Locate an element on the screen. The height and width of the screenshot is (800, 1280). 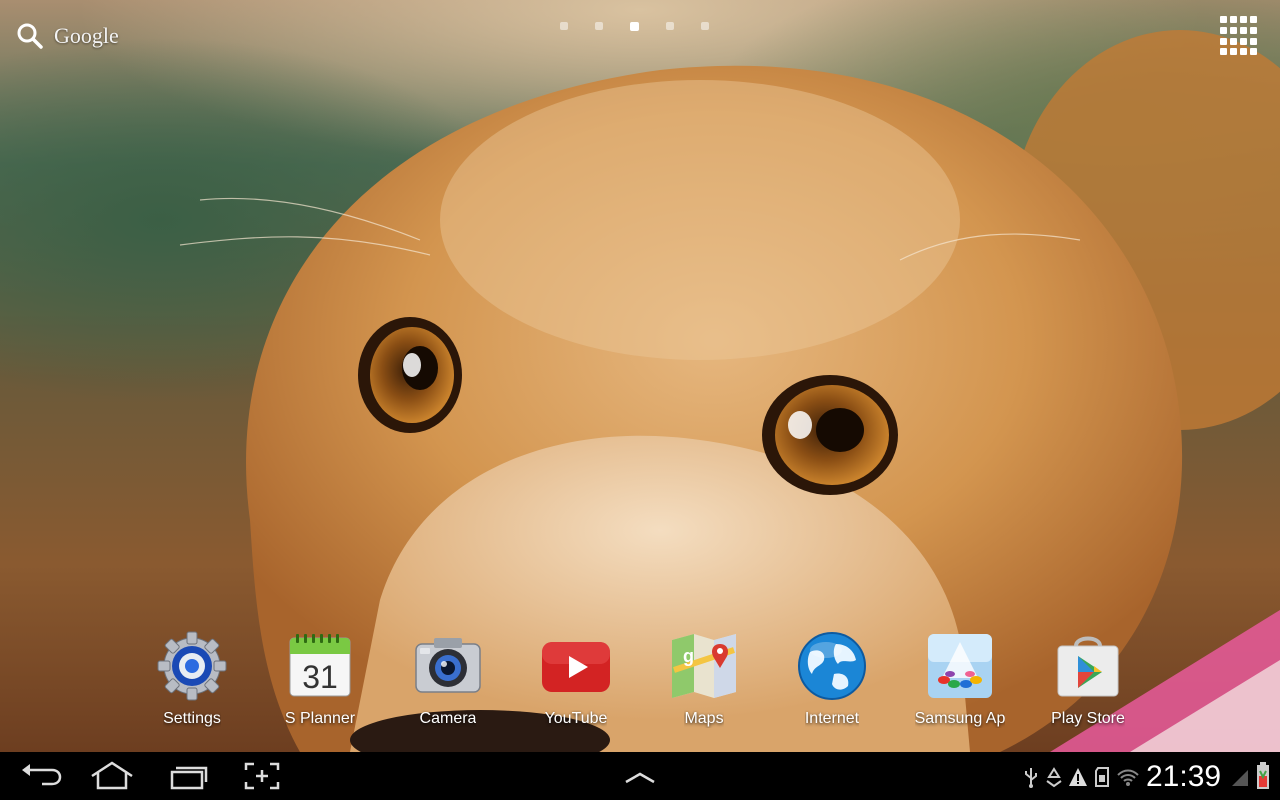
camera-icon is located at coordinates (448, 665).